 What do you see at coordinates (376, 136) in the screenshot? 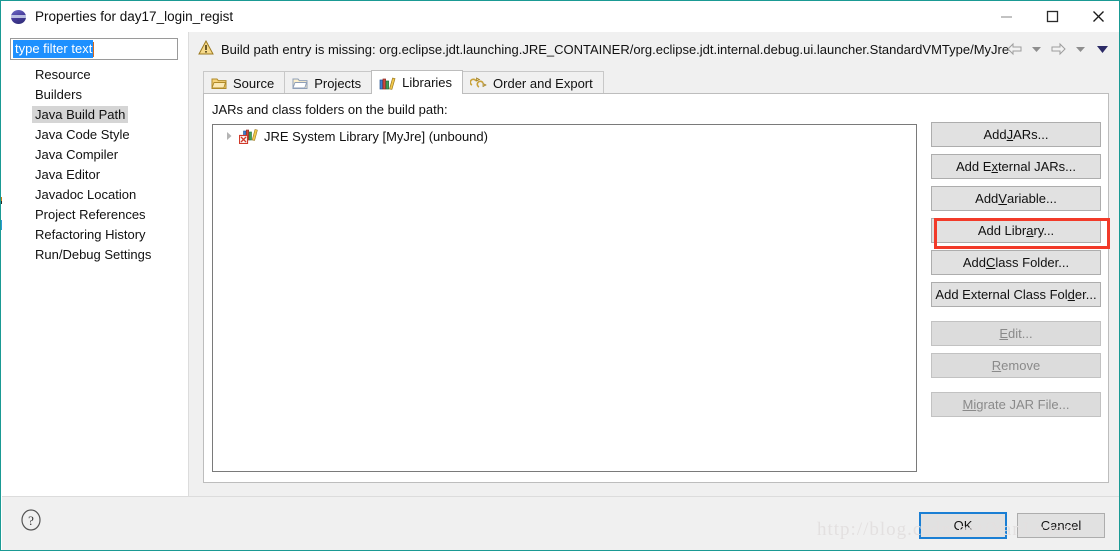
I see `list-item-label: JRE System Library [MyJre] (unbound)` at bounding box center [376, 136].